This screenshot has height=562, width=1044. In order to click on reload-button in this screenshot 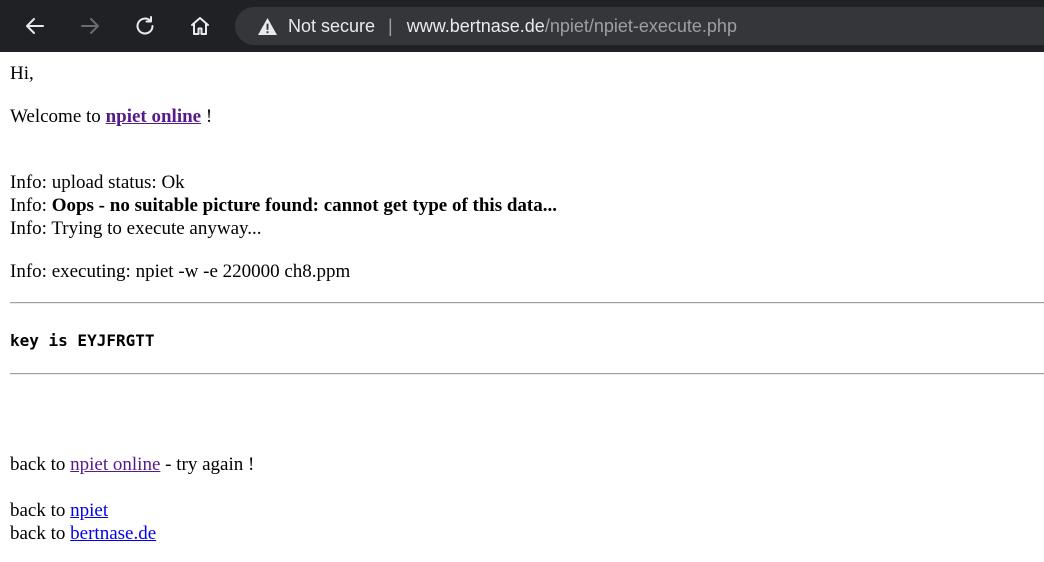, I will do `click(145, 26)`.